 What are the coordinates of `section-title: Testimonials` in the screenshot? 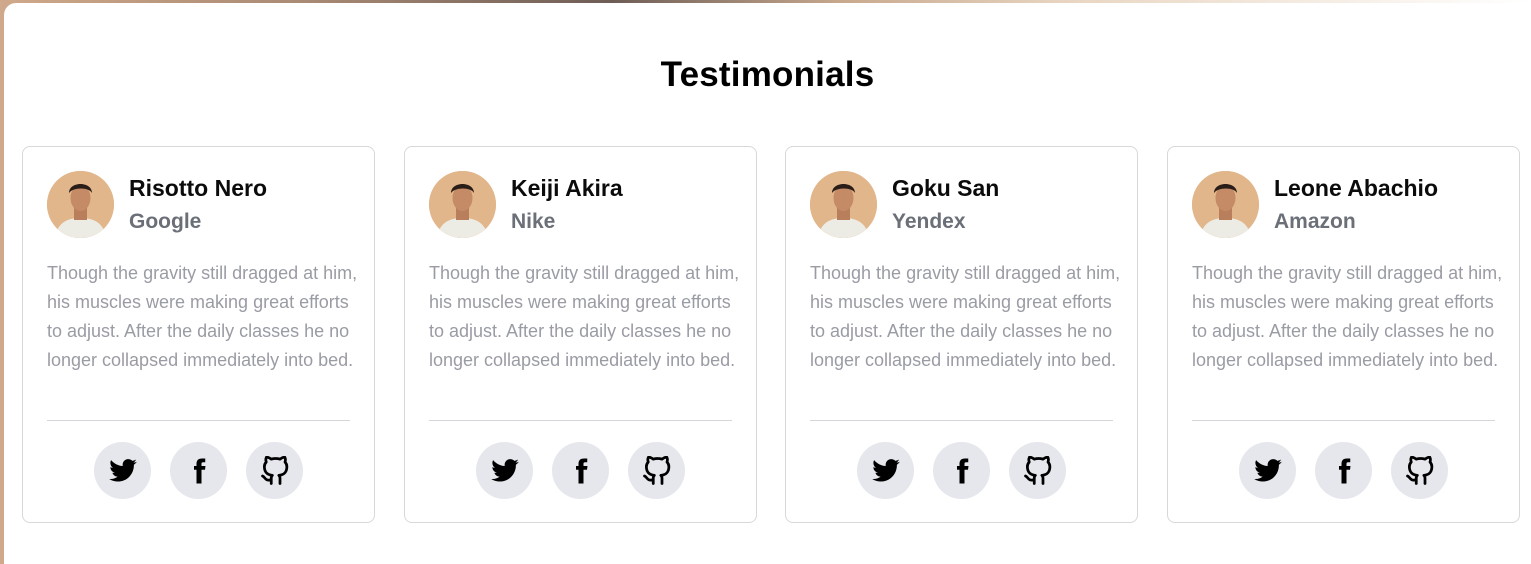 It's located at (767, 74).